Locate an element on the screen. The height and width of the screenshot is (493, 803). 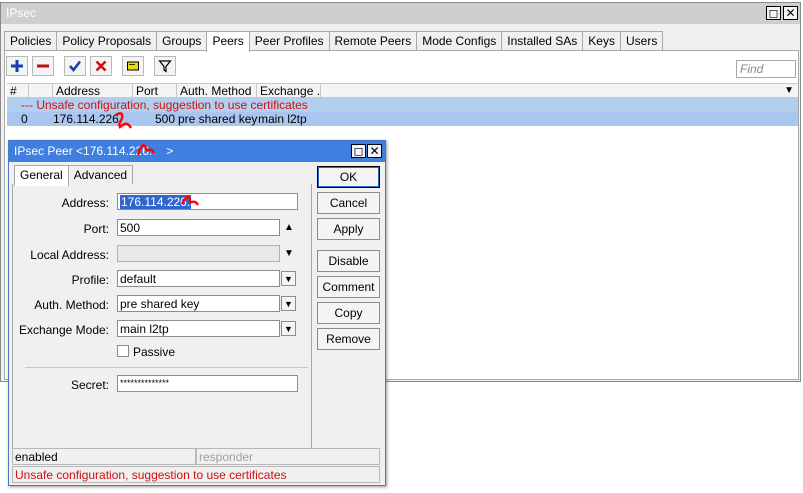
filter-button is located at coordinates (165, 66).